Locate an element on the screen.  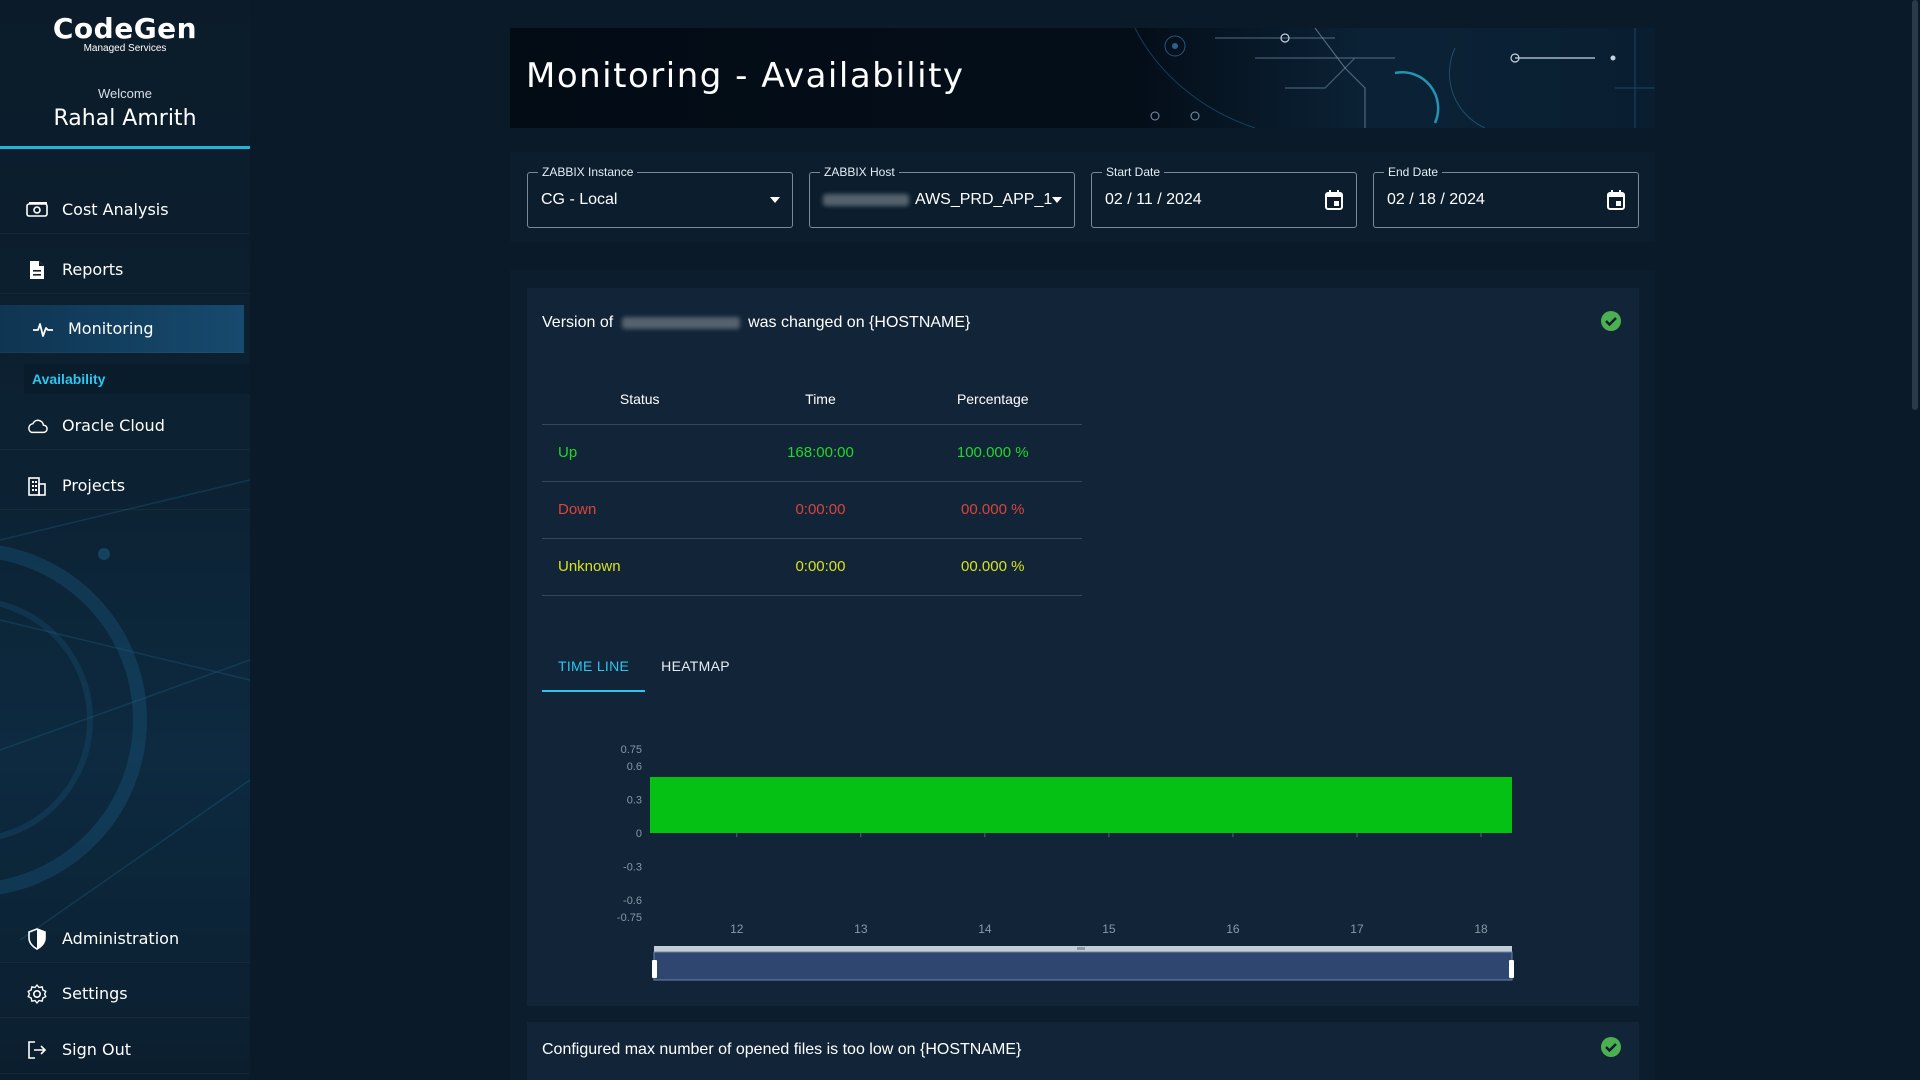
shield-icon is located at coordinates (37, 938).